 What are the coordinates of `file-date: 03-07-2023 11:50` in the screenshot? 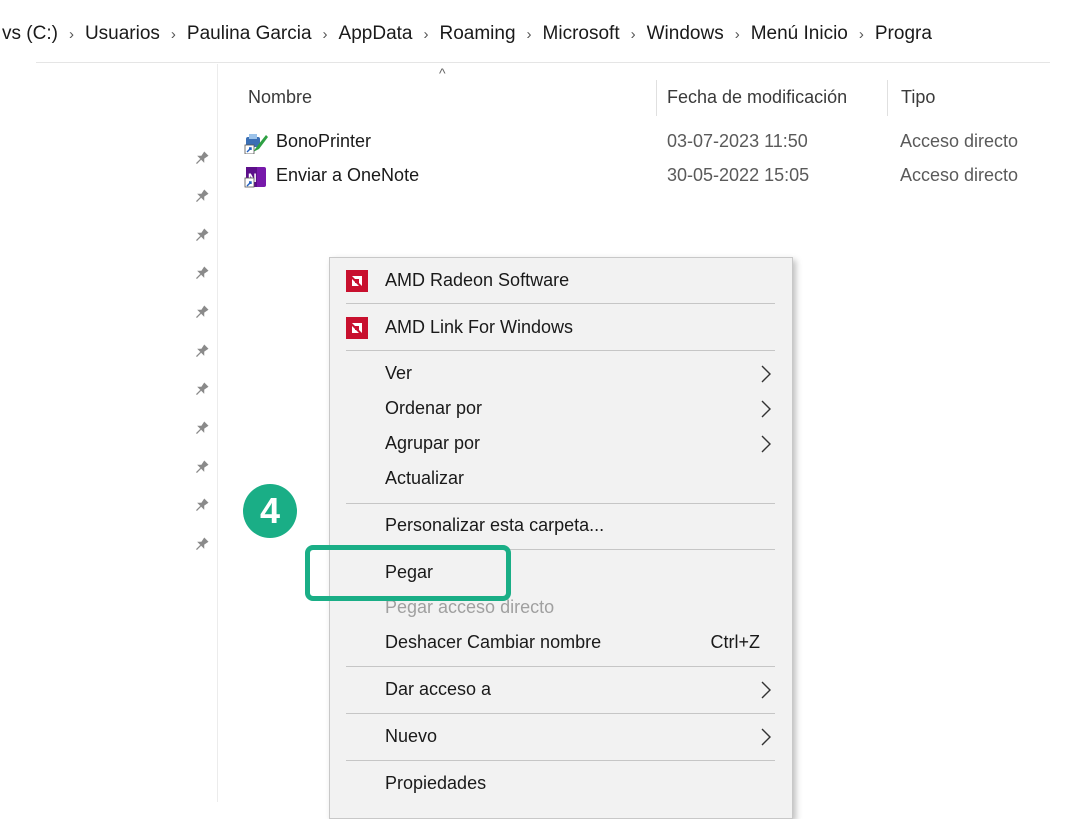 It's located at (737, 141).